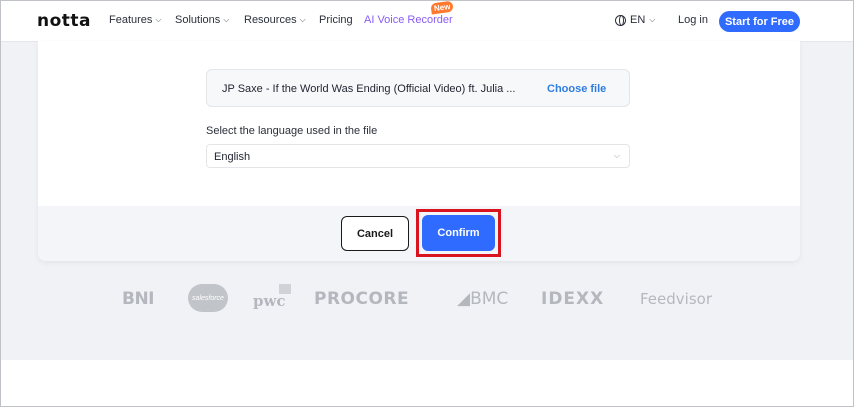  I want to click on notta-logo: notta, so click(64, 21).